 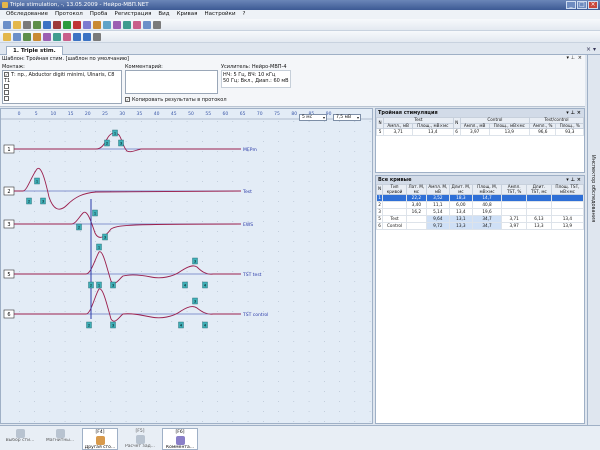 What do you see at coordinates (47, 24) in the screenshot?
I see `undo-icon` at bounding box center [47, 24].